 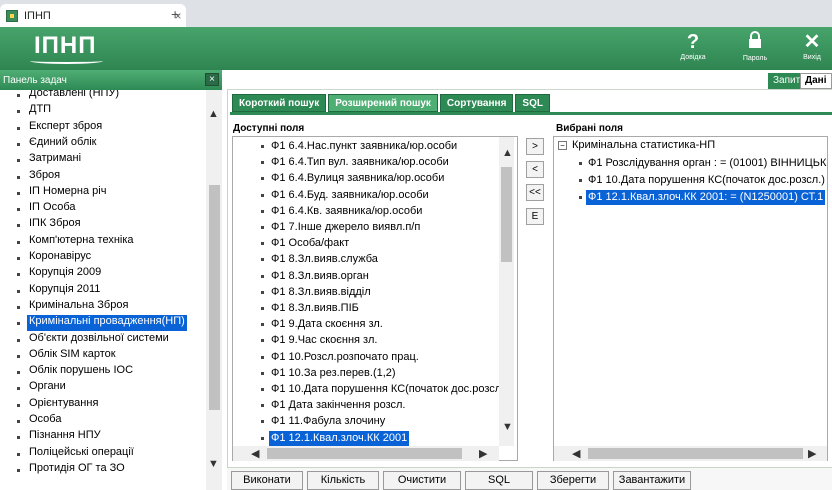 I want to click on search-tab: Короткий пошук, so click(x=279, y=103).